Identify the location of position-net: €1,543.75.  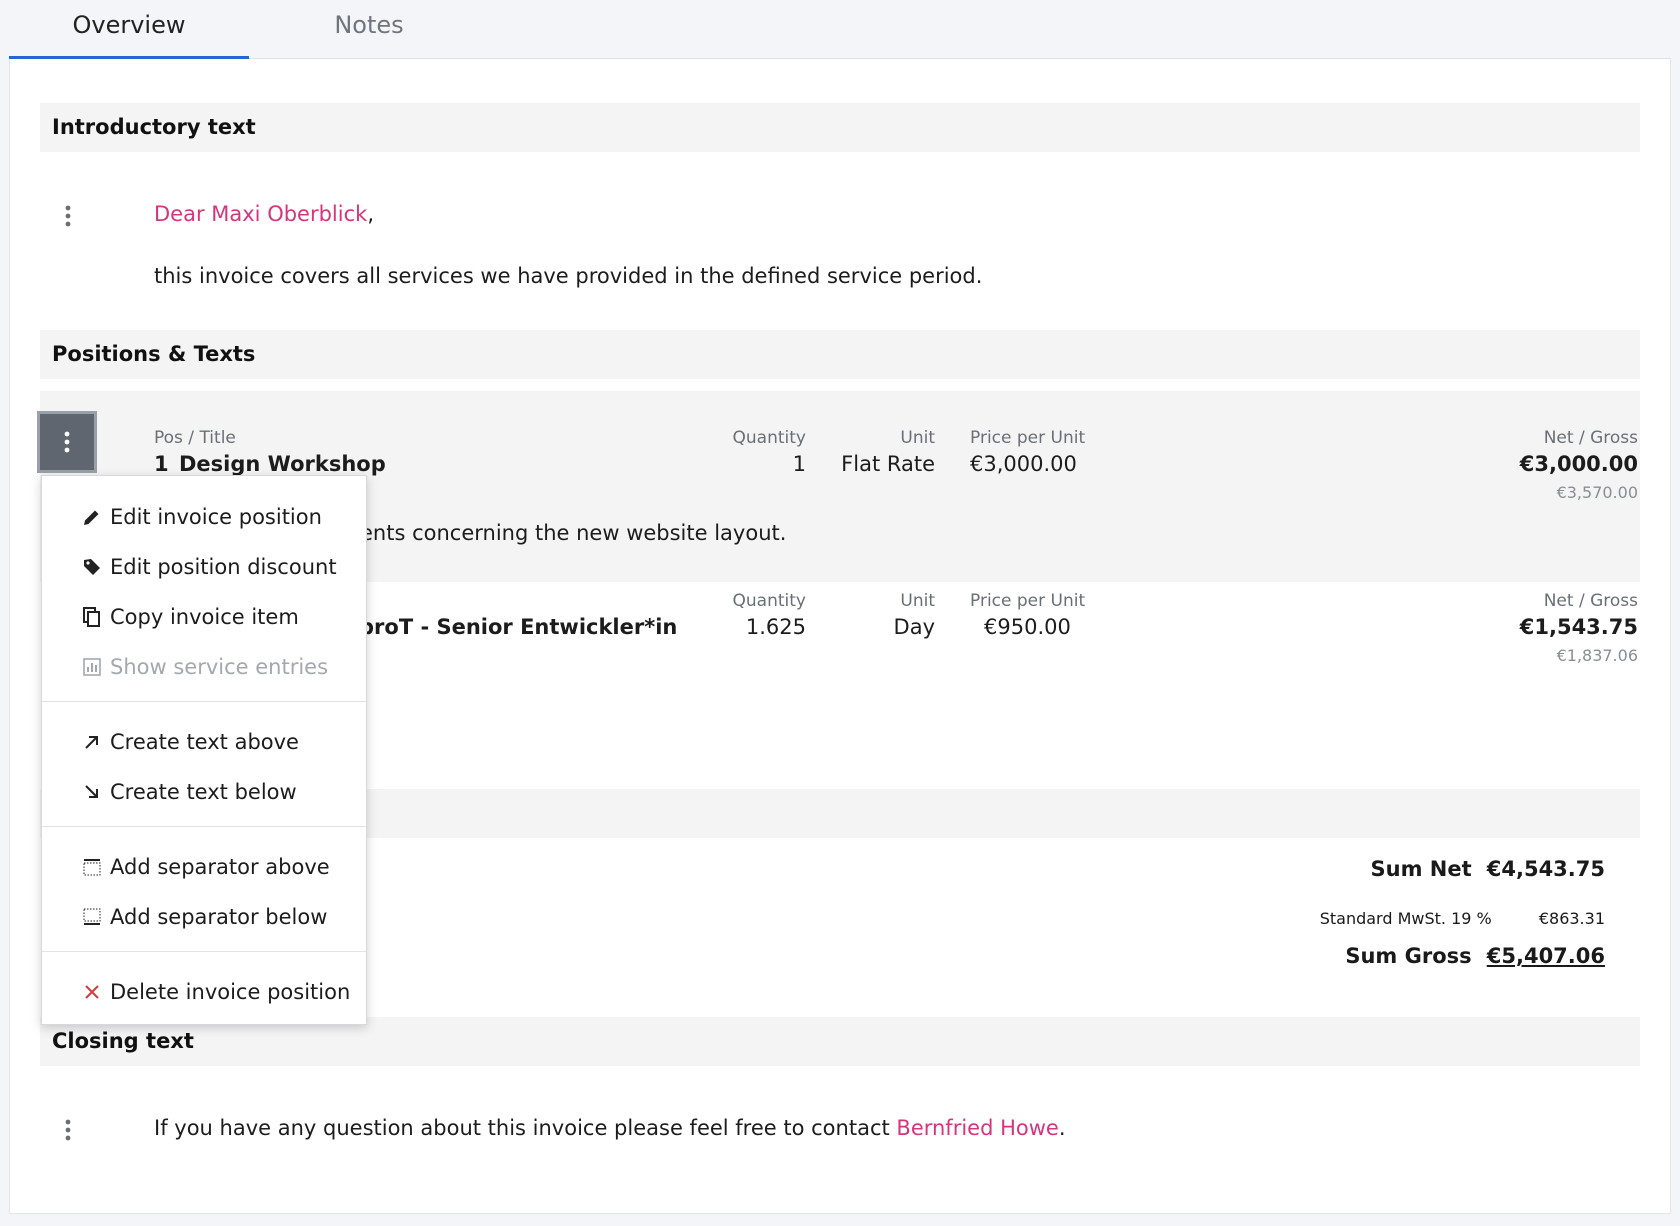
(1578, 627).